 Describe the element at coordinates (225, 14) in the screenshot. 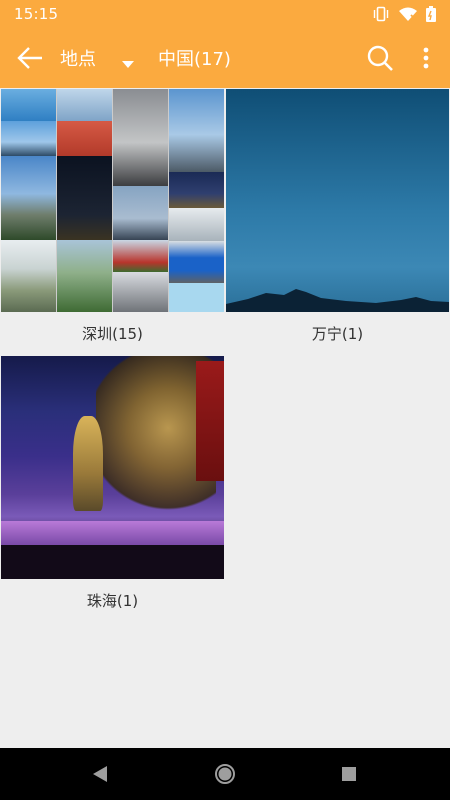

I see `status-bar: 15:15` at that location.